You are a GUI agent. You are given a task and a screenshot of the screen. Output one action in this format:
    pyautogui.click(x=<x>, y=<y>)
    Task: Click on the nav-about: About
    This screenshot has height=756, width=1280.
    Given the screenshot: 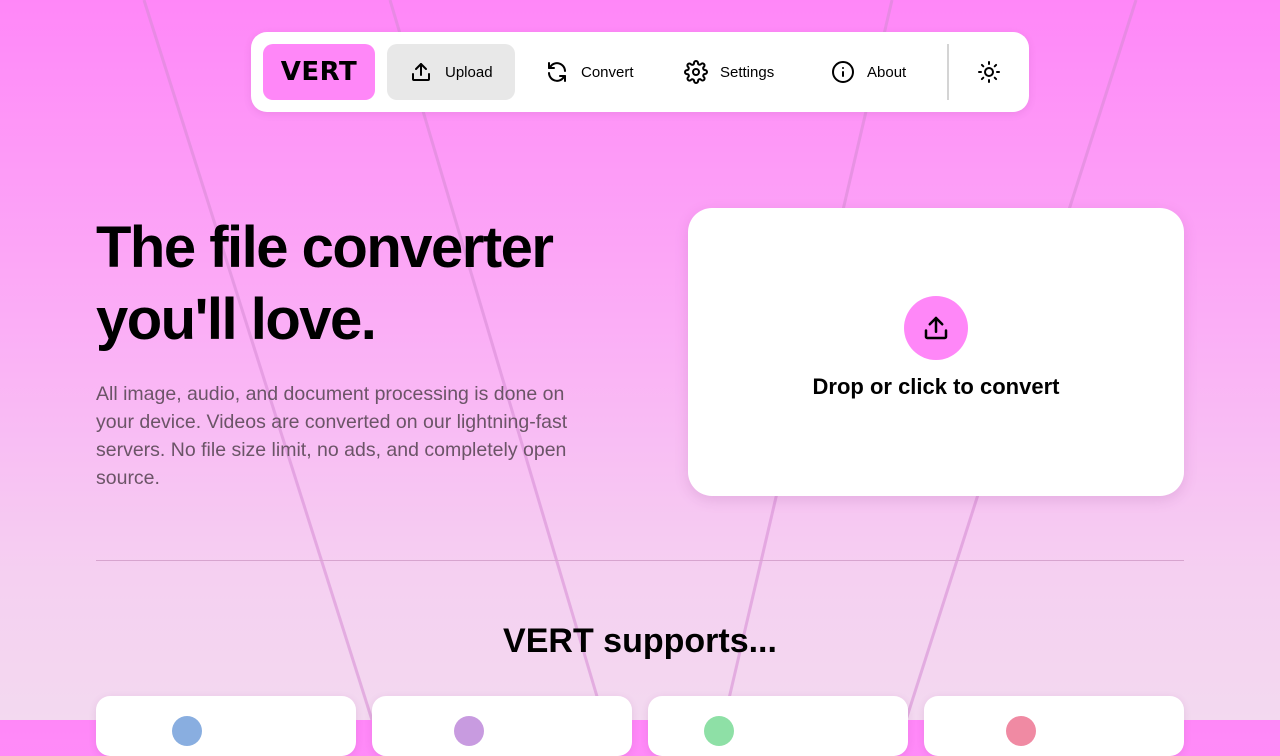 What is the action you would take?
    pyautogui.click(x=874, y=72)
    